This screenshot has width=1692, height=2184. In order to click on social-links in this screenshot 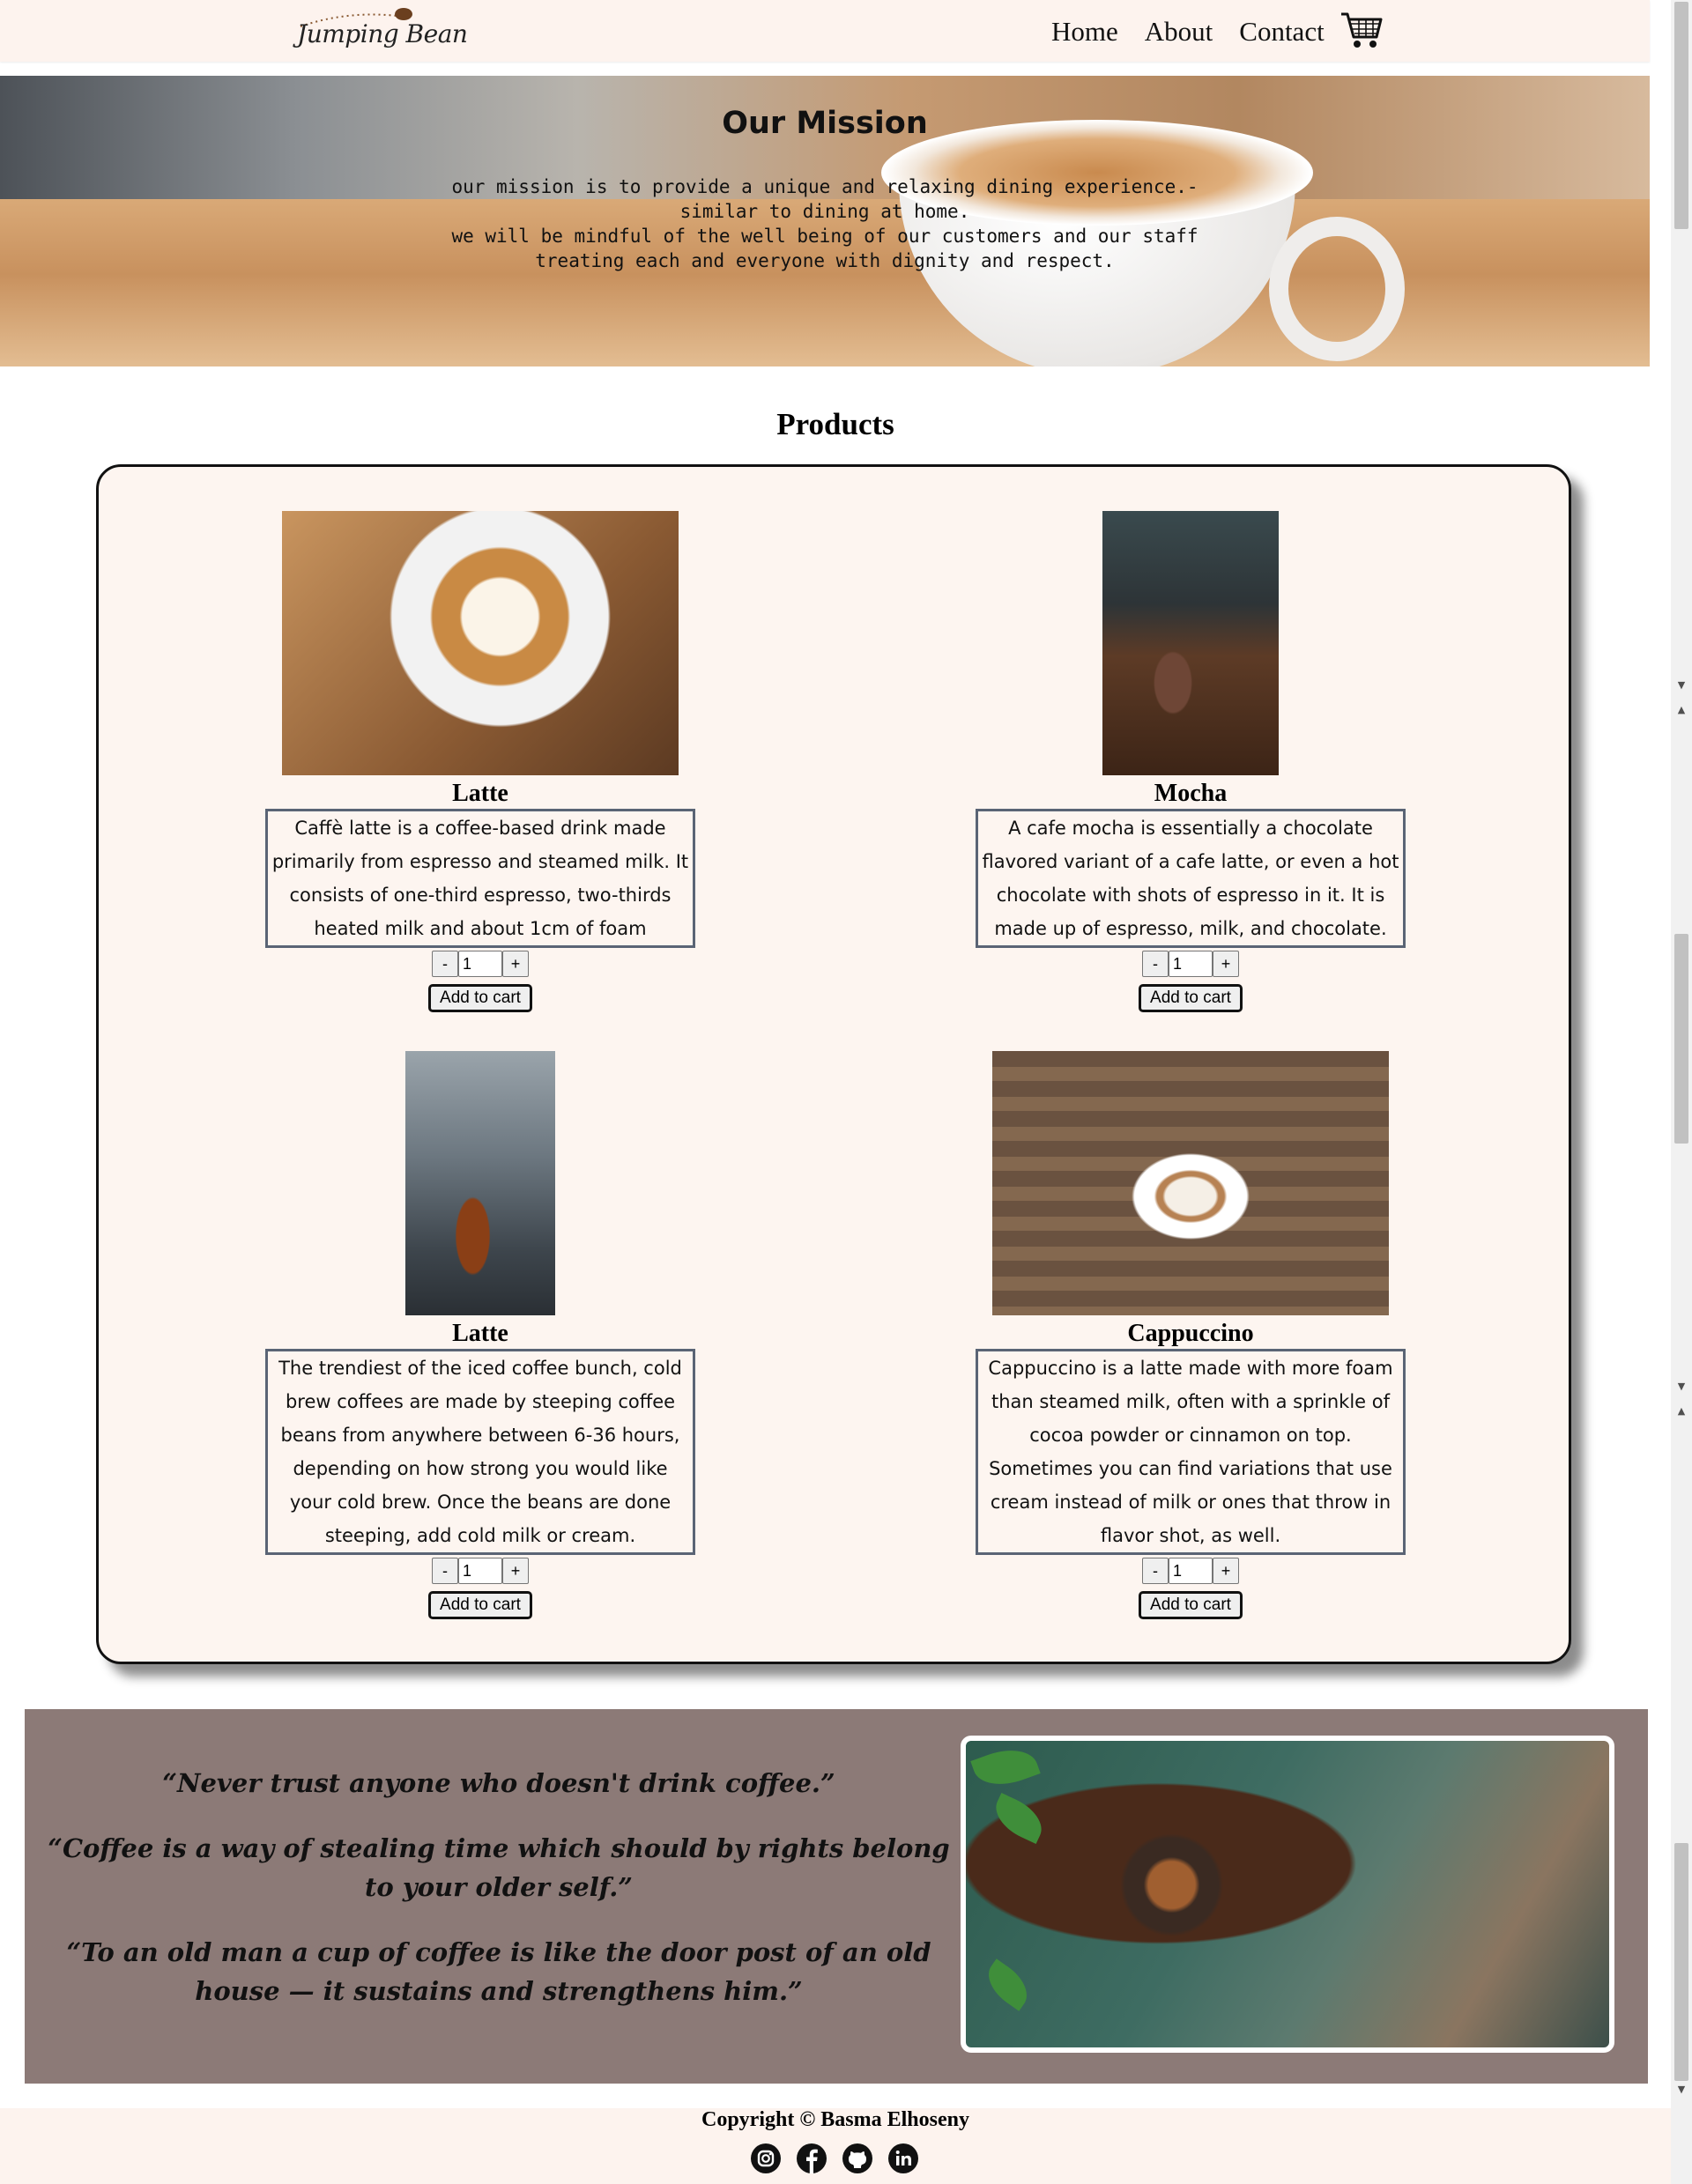, I will do `click(842, 2159)`.